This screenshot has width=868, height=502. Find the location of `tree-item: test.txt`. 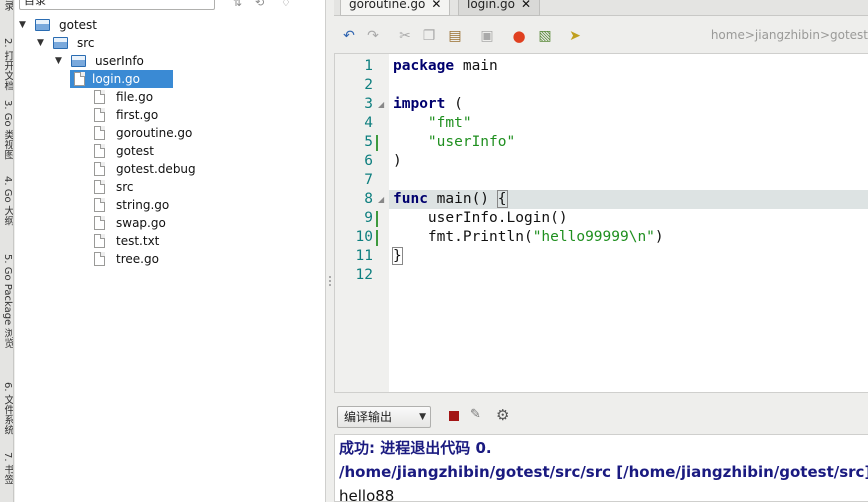

tree-item: test.txt is located at coordinates (162, 241).